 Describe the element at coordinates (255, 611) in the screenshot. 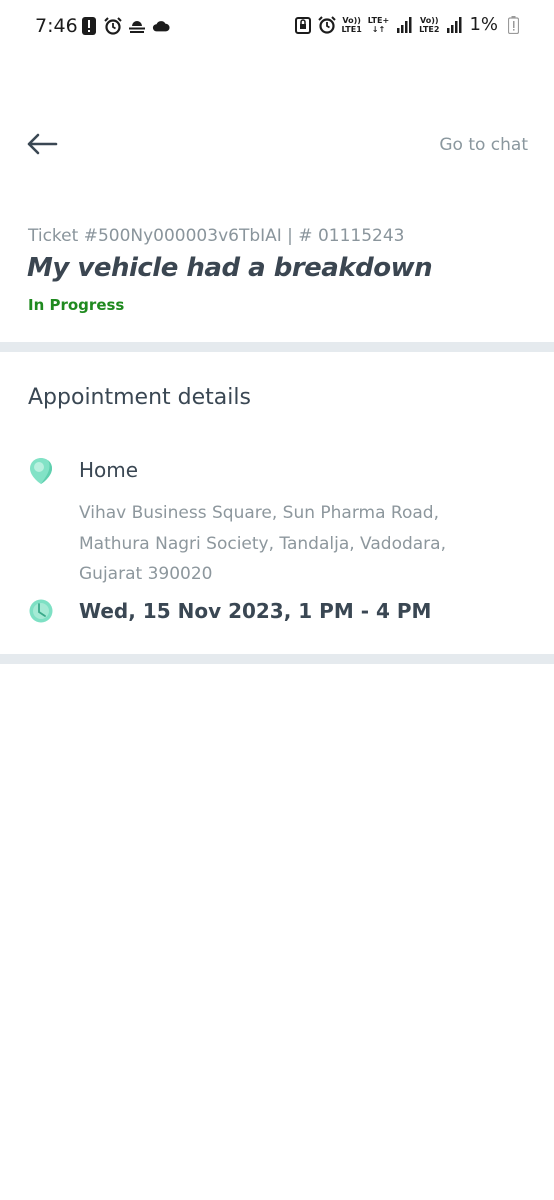

I see `appointment-time-slot: Wed, 15 Nov 2023, 1 PM - 4 PM` at that location.